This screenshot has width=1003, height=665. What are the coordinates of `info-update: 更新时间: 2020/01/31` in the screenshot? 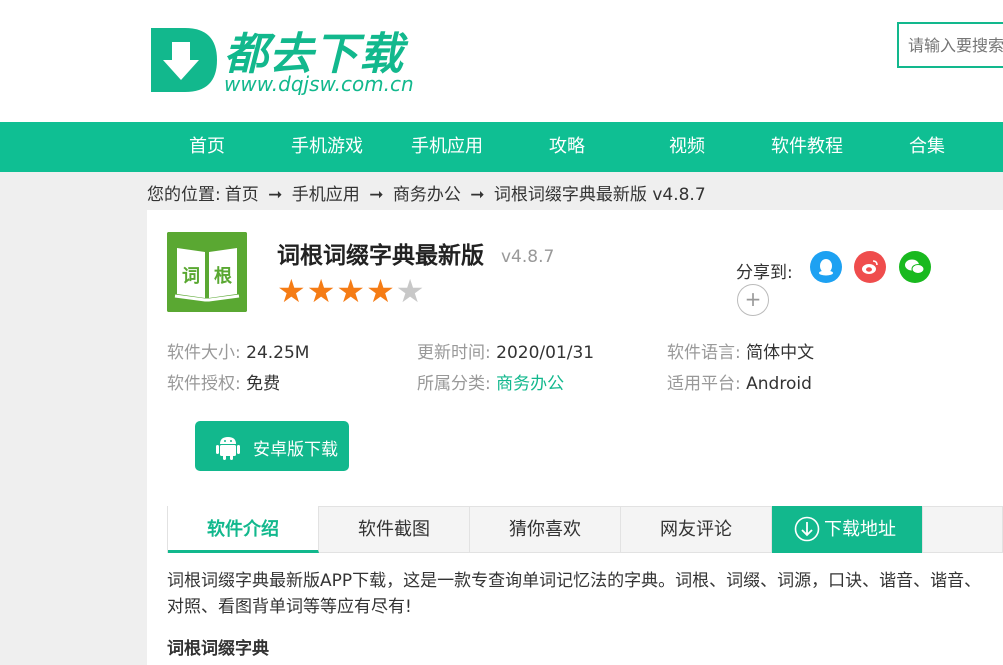 It's located at (505, 350).